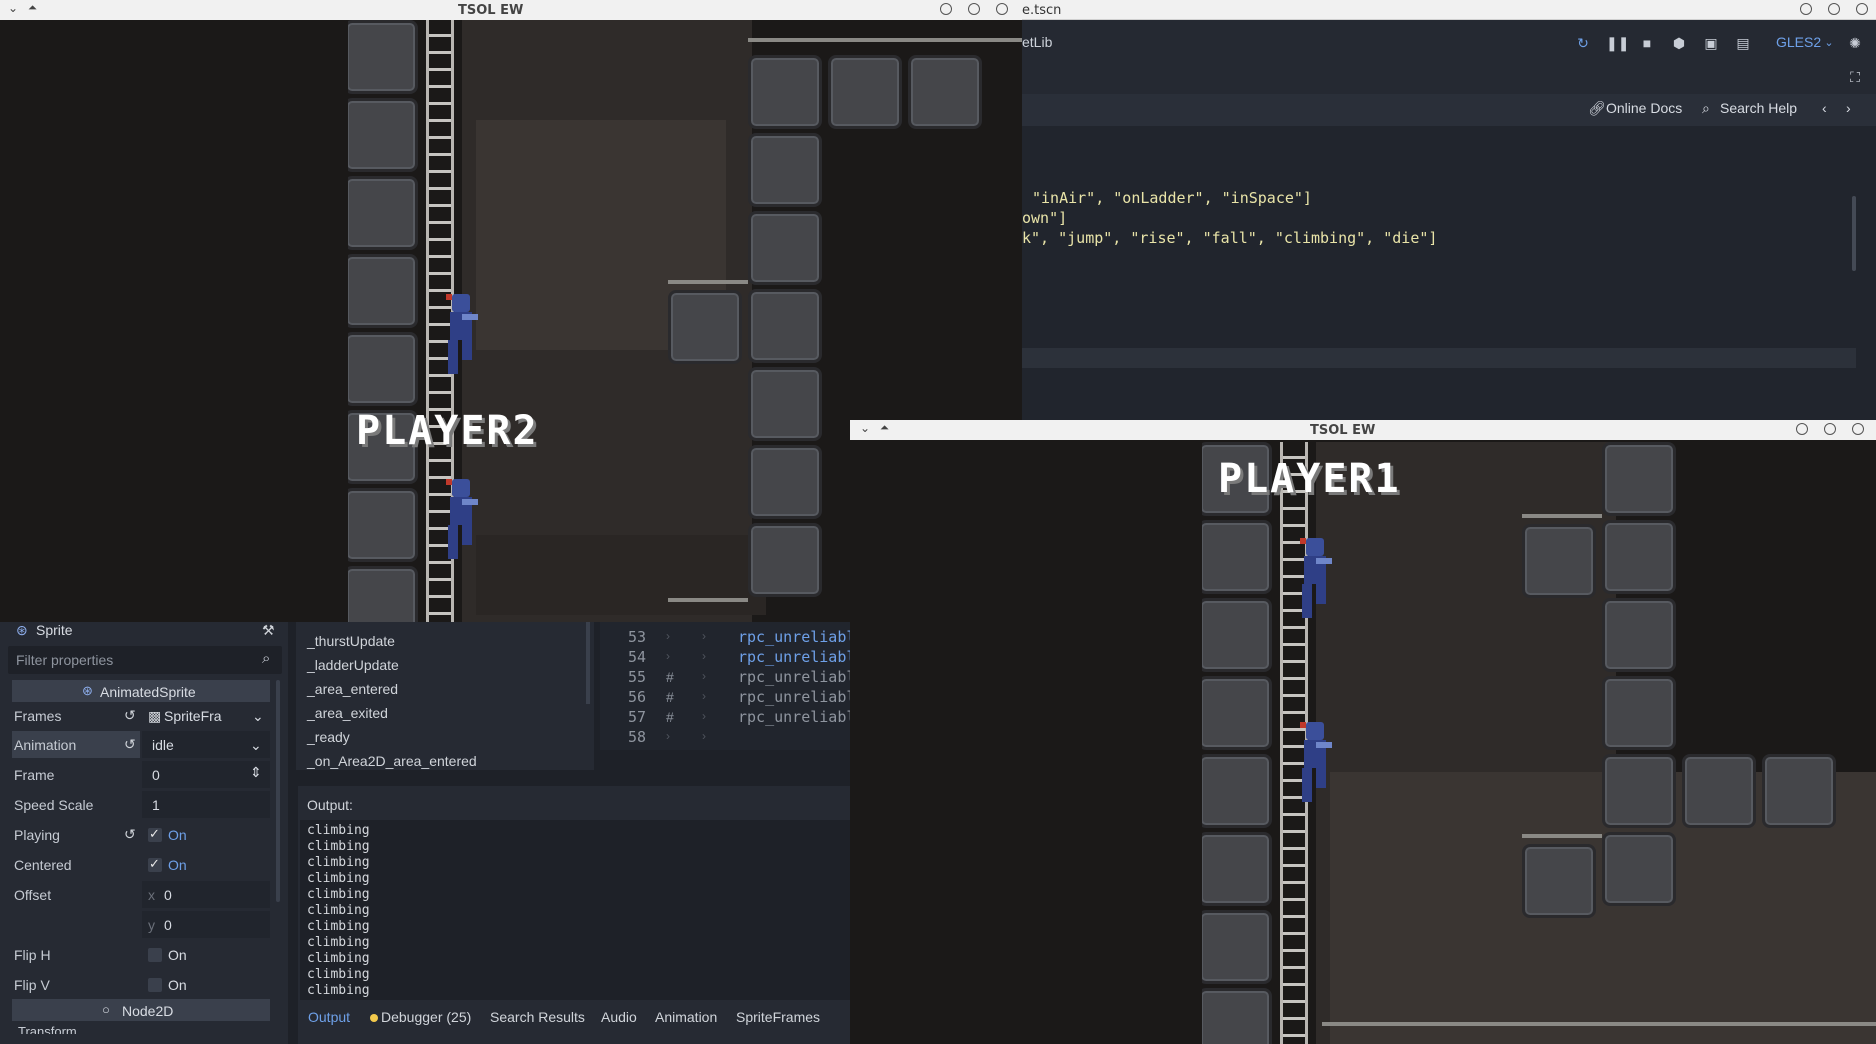  Describe the element at coordinates (1854, 233) in the screenshot. I see `code-scrollbar` at that location.